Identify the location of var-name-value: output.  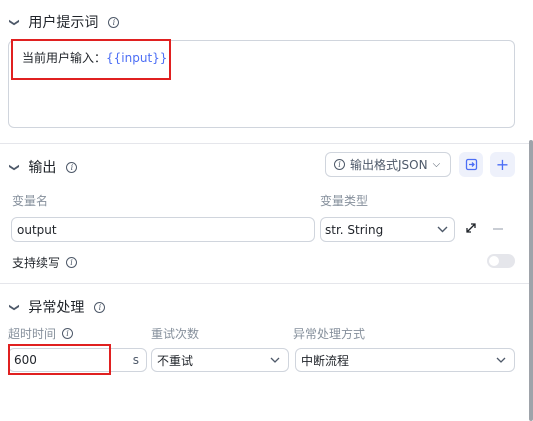
(37, 229).